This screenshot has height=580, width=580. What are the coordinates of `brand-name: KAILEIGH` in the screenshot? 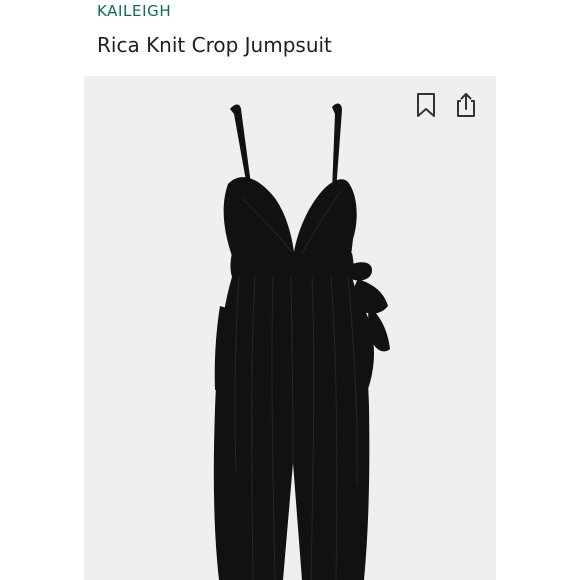 It's located at (134, 11).